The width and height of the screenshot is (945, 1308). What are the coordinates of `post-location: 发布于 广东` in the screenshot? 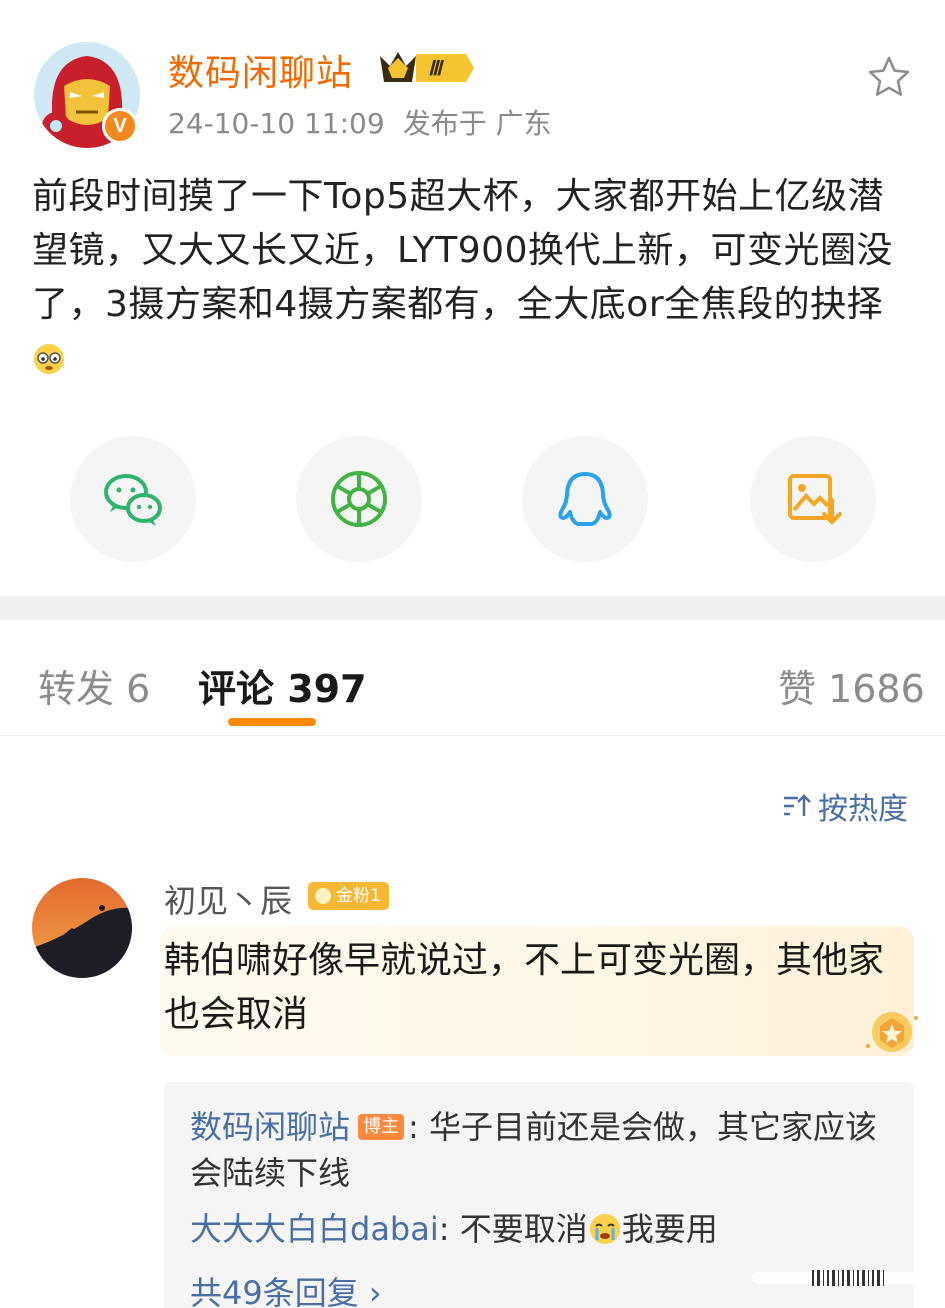 It's located at (477, 123).